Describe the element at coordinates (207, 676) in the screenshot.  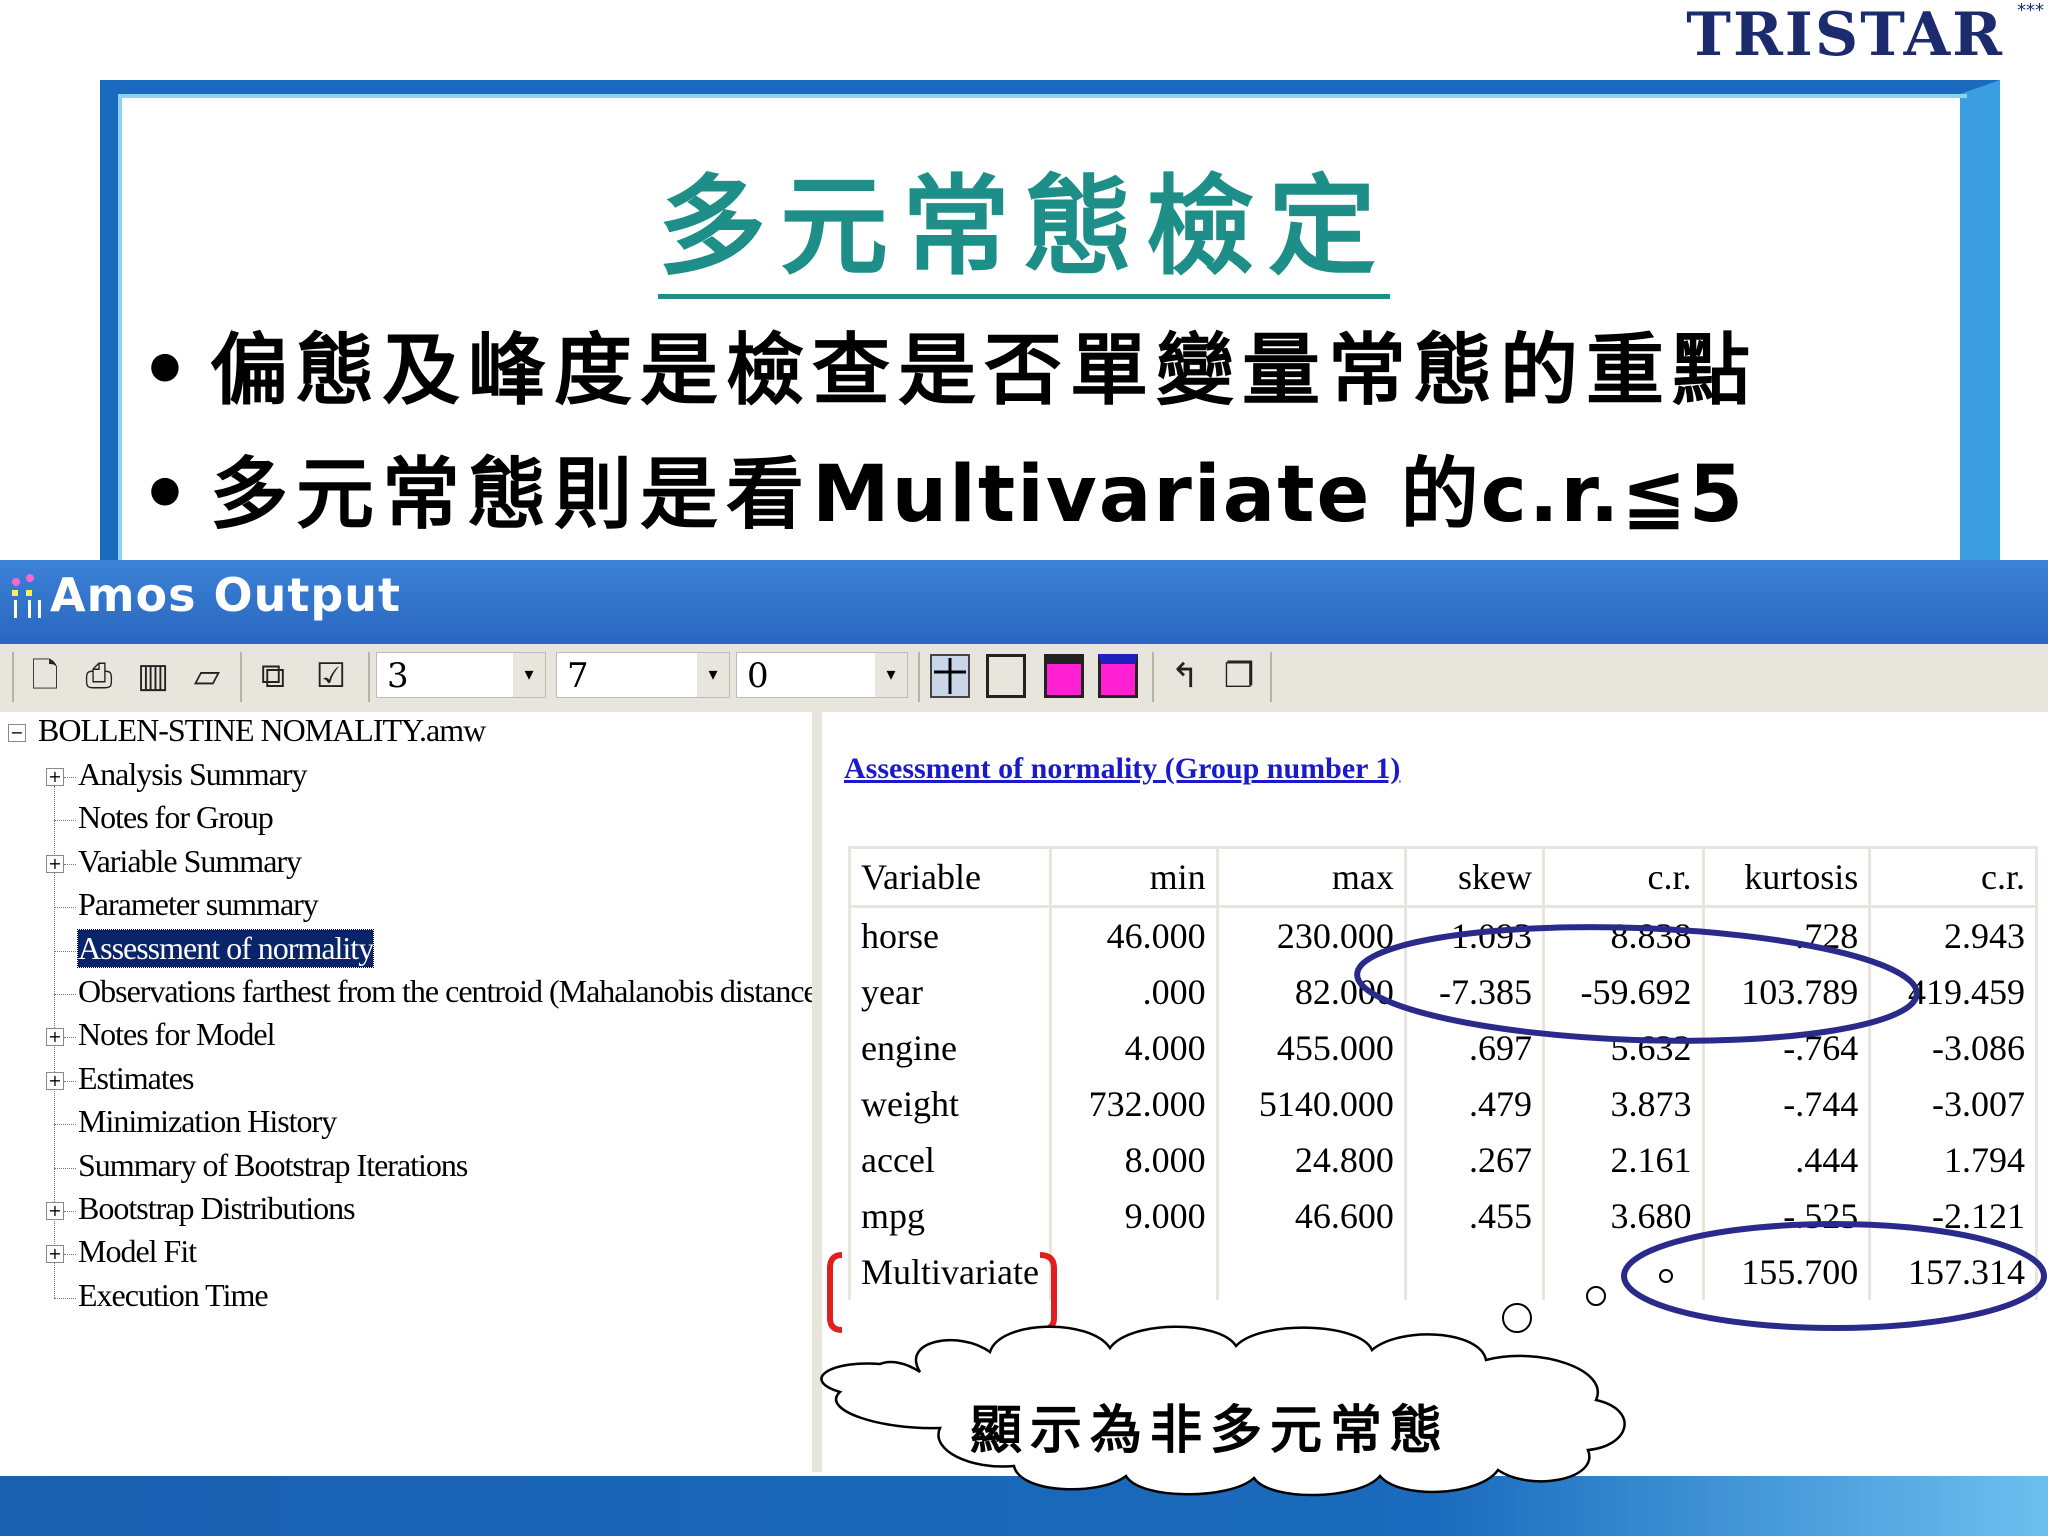
I see `open-folder-icon: ▱` at that location.